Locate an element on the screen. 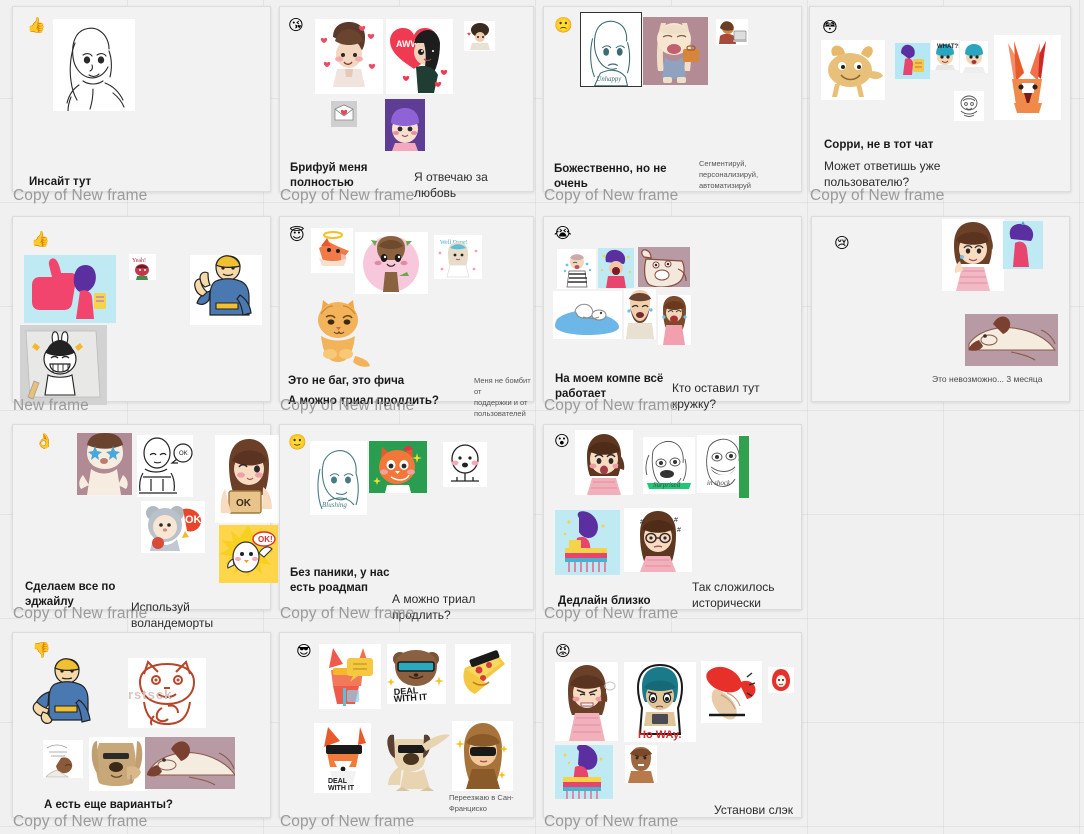 This screenshot has height=834, width=1084. frame-card: 👍 Инсайт тут Copy of New frame is located at coordinates (141, 105).